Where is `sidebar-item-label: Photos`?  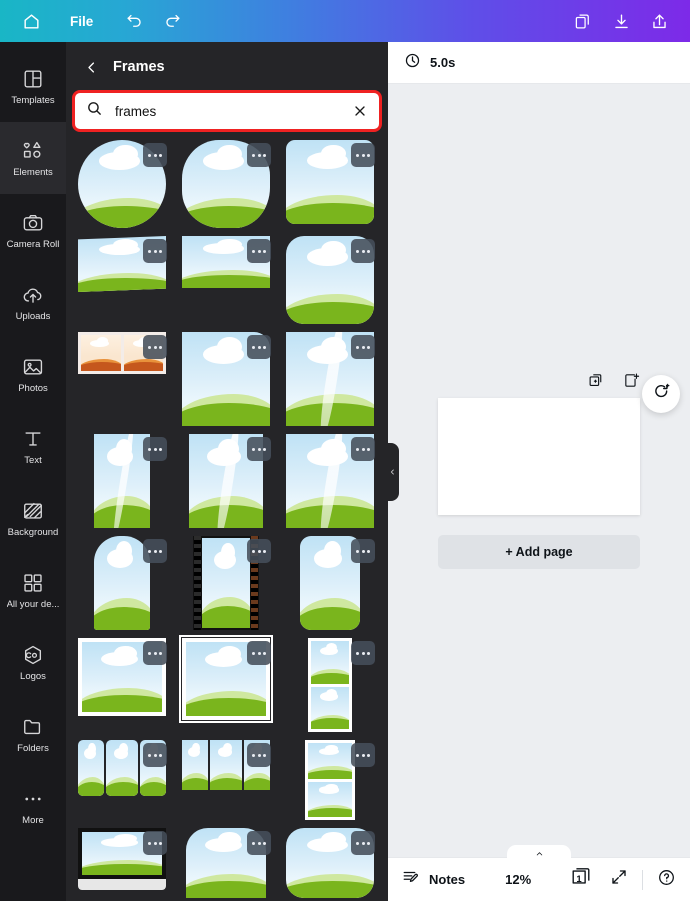
sidebar-item-label: Photos is located at coordinates (33, 388).